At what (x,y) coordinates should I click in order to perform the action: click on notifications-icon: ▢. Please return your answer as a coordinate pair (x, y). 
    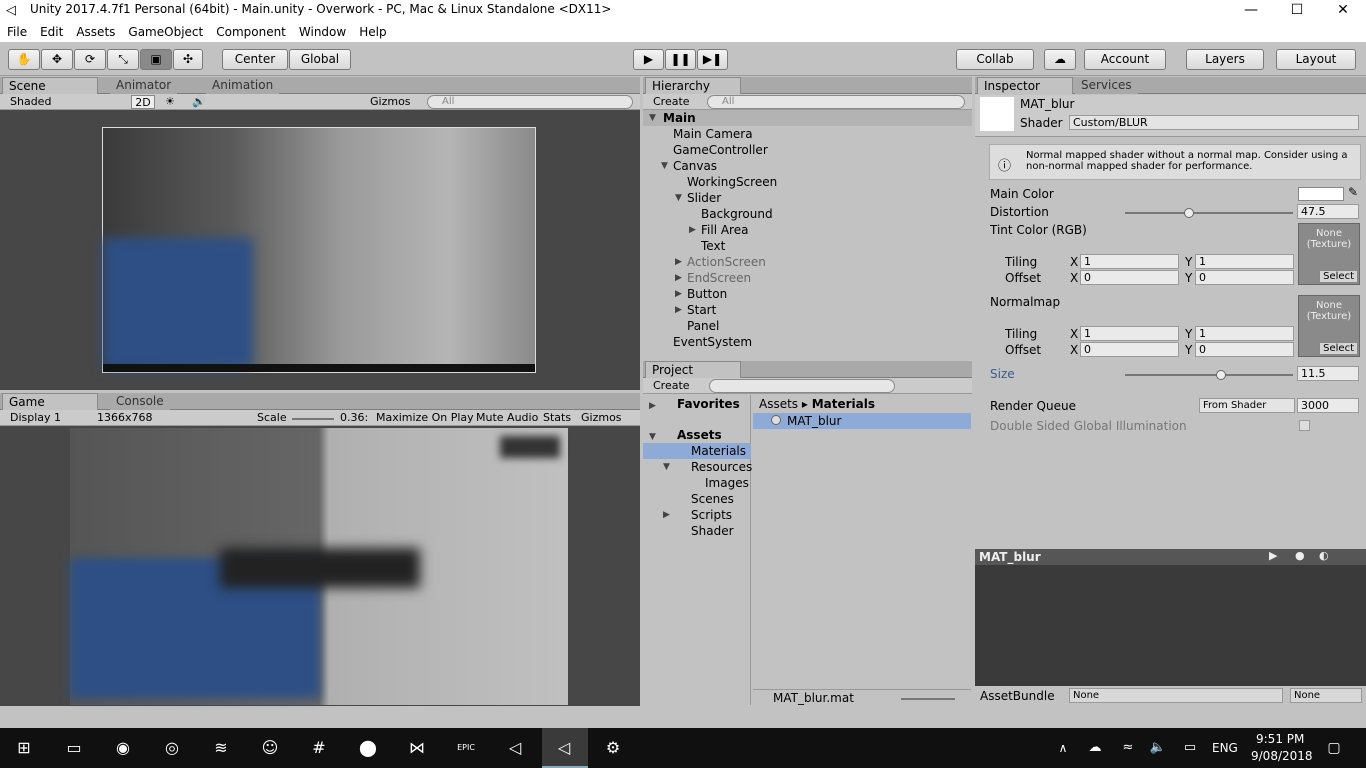
    Looking at the image, I should click on (1334, 748).